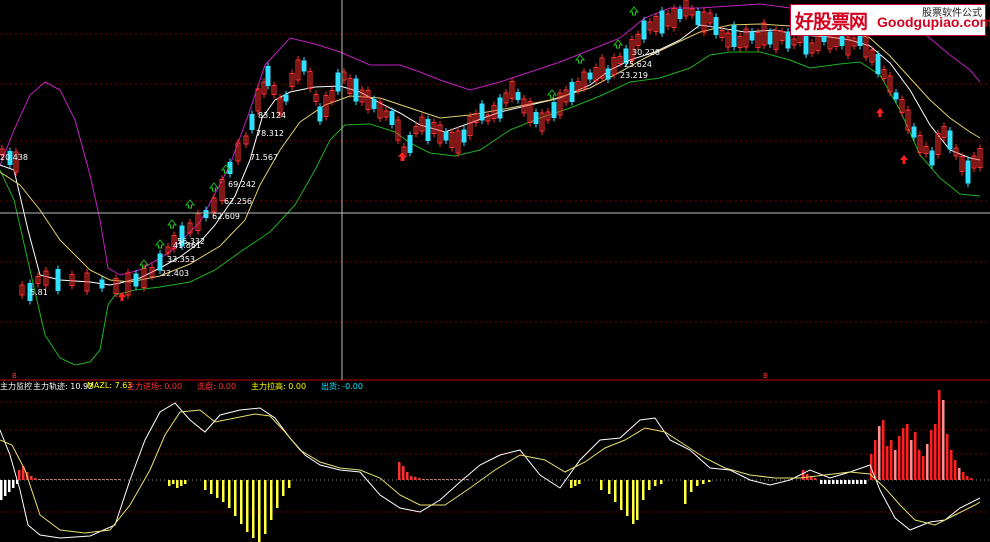 The image size is (990, 542). I want to click on legend-item-6: 出货: -0.00, so click(342, 386).